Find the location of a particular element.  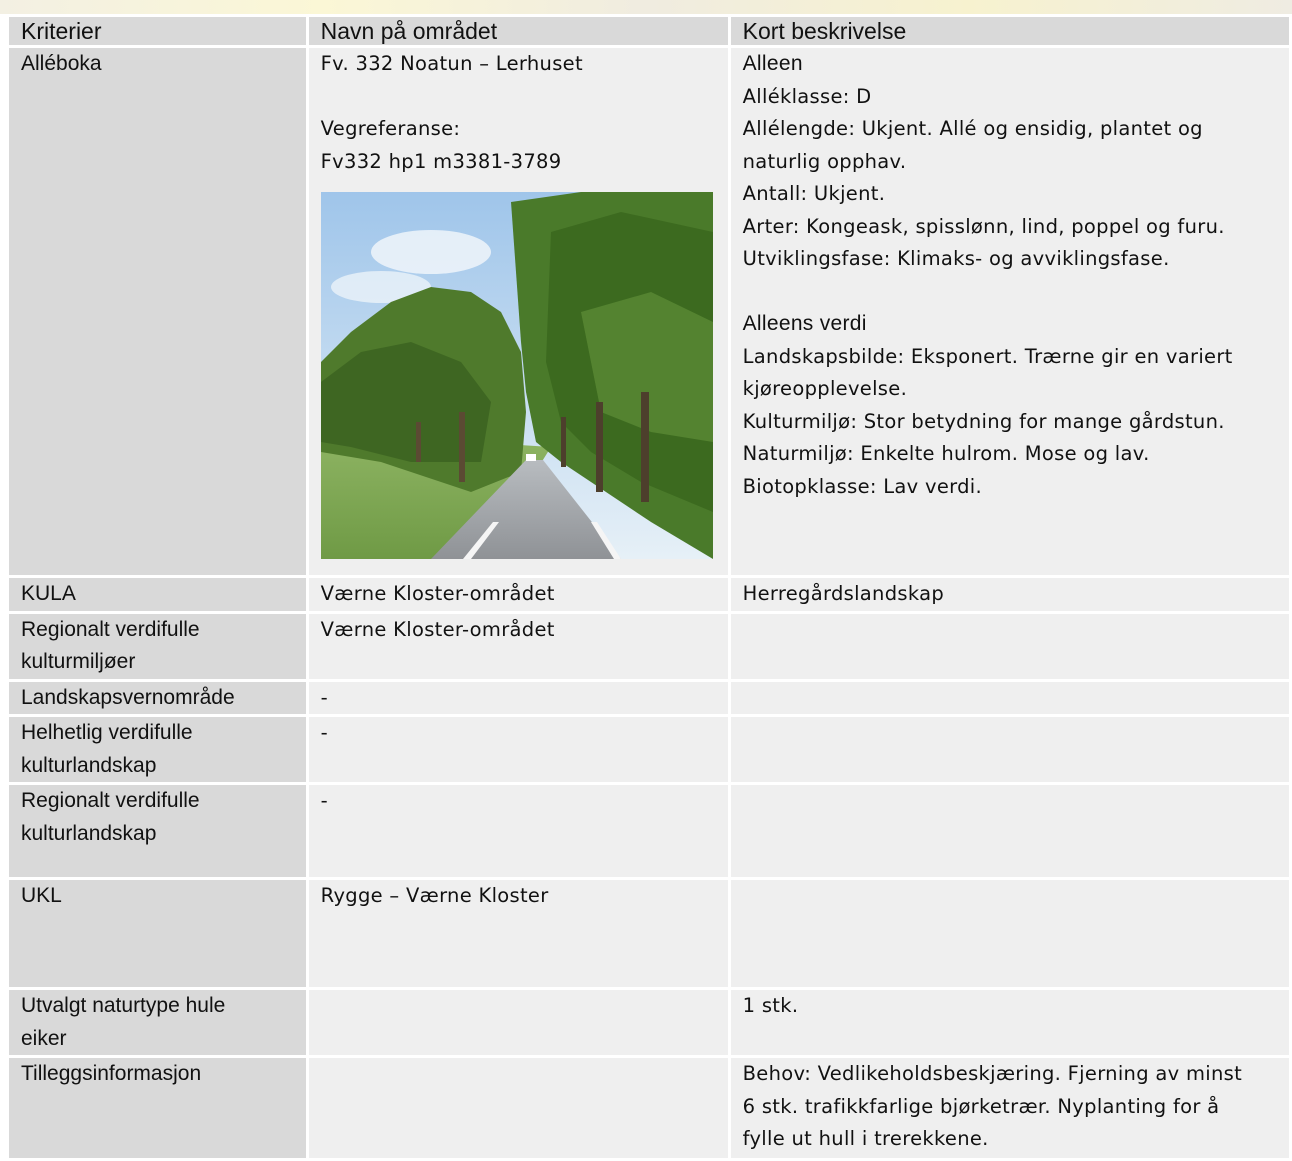

table-row-landscape-protection: Landskapsvernområde - is located at coordinates (649, 697).